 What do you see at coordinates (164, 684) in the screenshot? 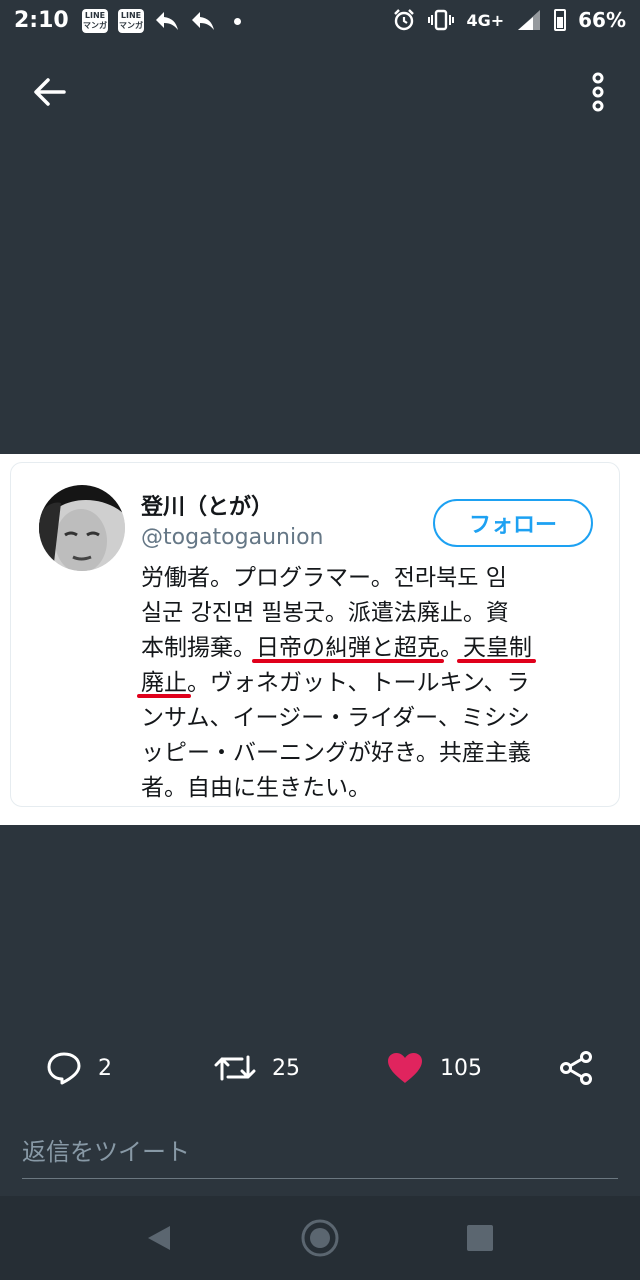
I see `underlined-phrase: 廃止` at bounding box center [164, 684].